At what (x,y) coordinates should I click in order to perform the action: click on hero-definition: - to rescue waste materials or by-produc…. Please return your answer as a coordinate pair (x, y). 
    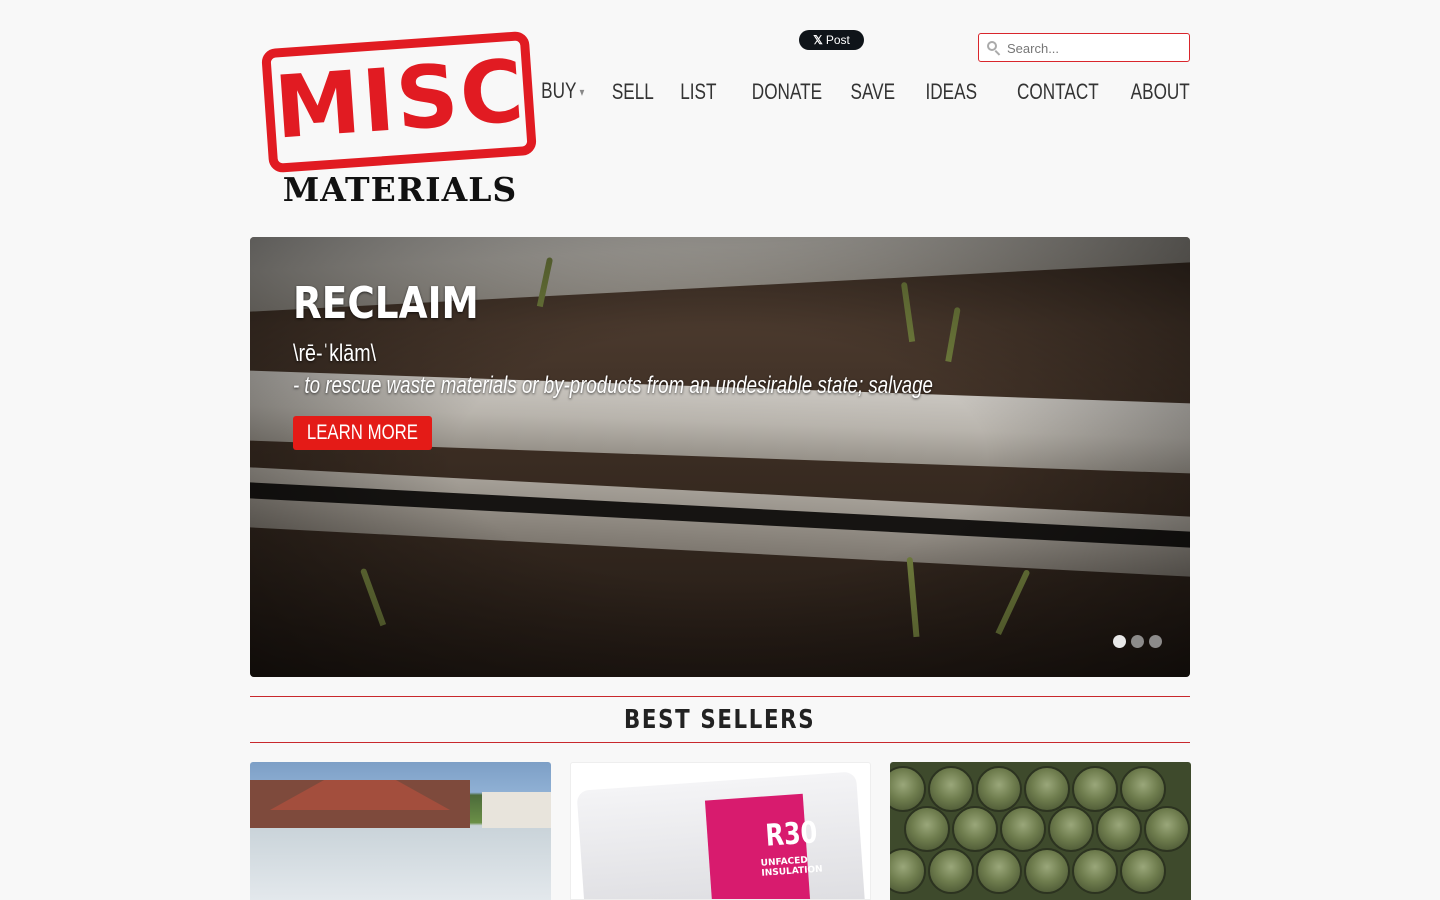
    Looking at the image, I should click on (613, 385).